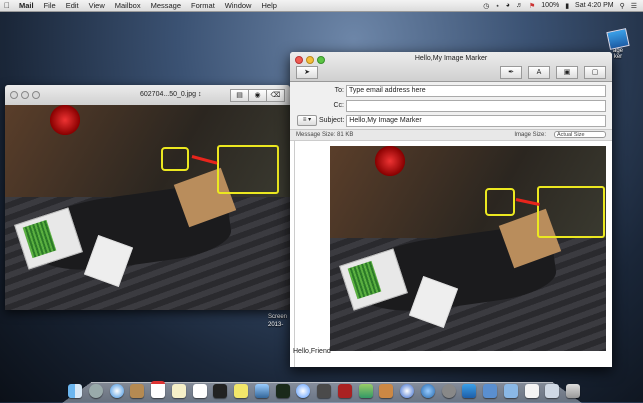 The height and width of the screenshot is (403, 643). I want to click on spotlight-icon: ⚲, so click(622, 6).